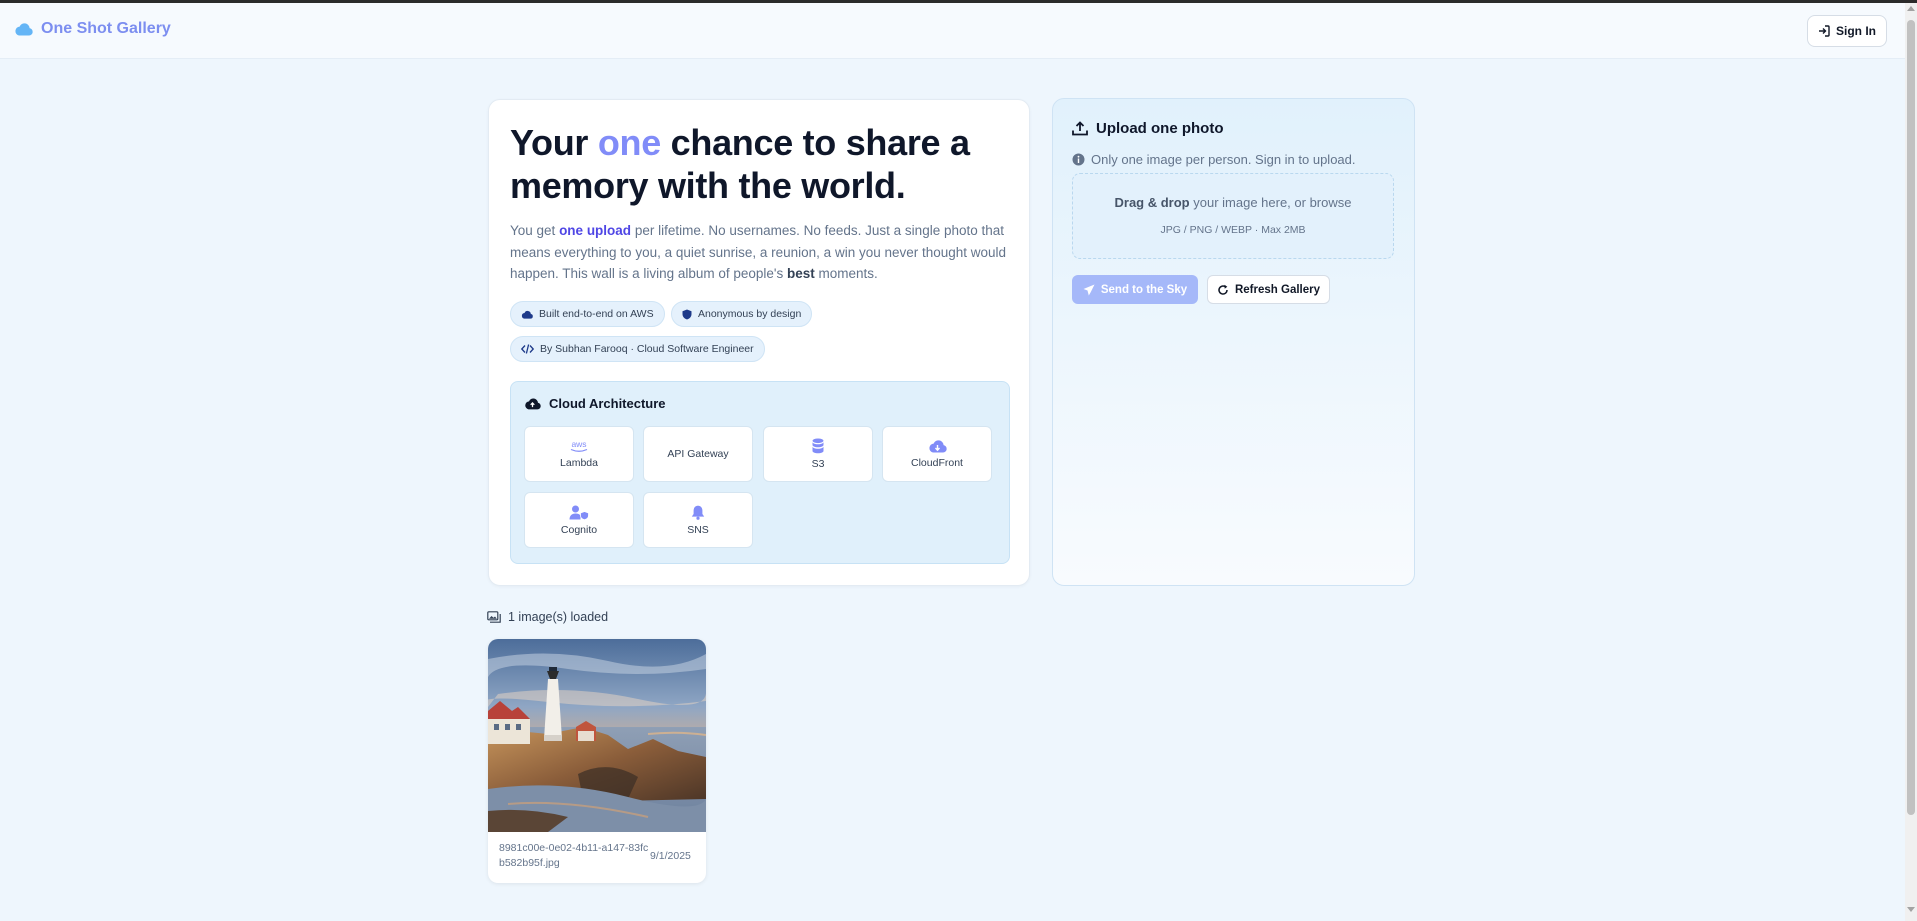  What do you see at coordinates (587, 314) in the screenshot?
I see `badge-aws: Built end-to-end on AWS` at bounding box center [587, 314].